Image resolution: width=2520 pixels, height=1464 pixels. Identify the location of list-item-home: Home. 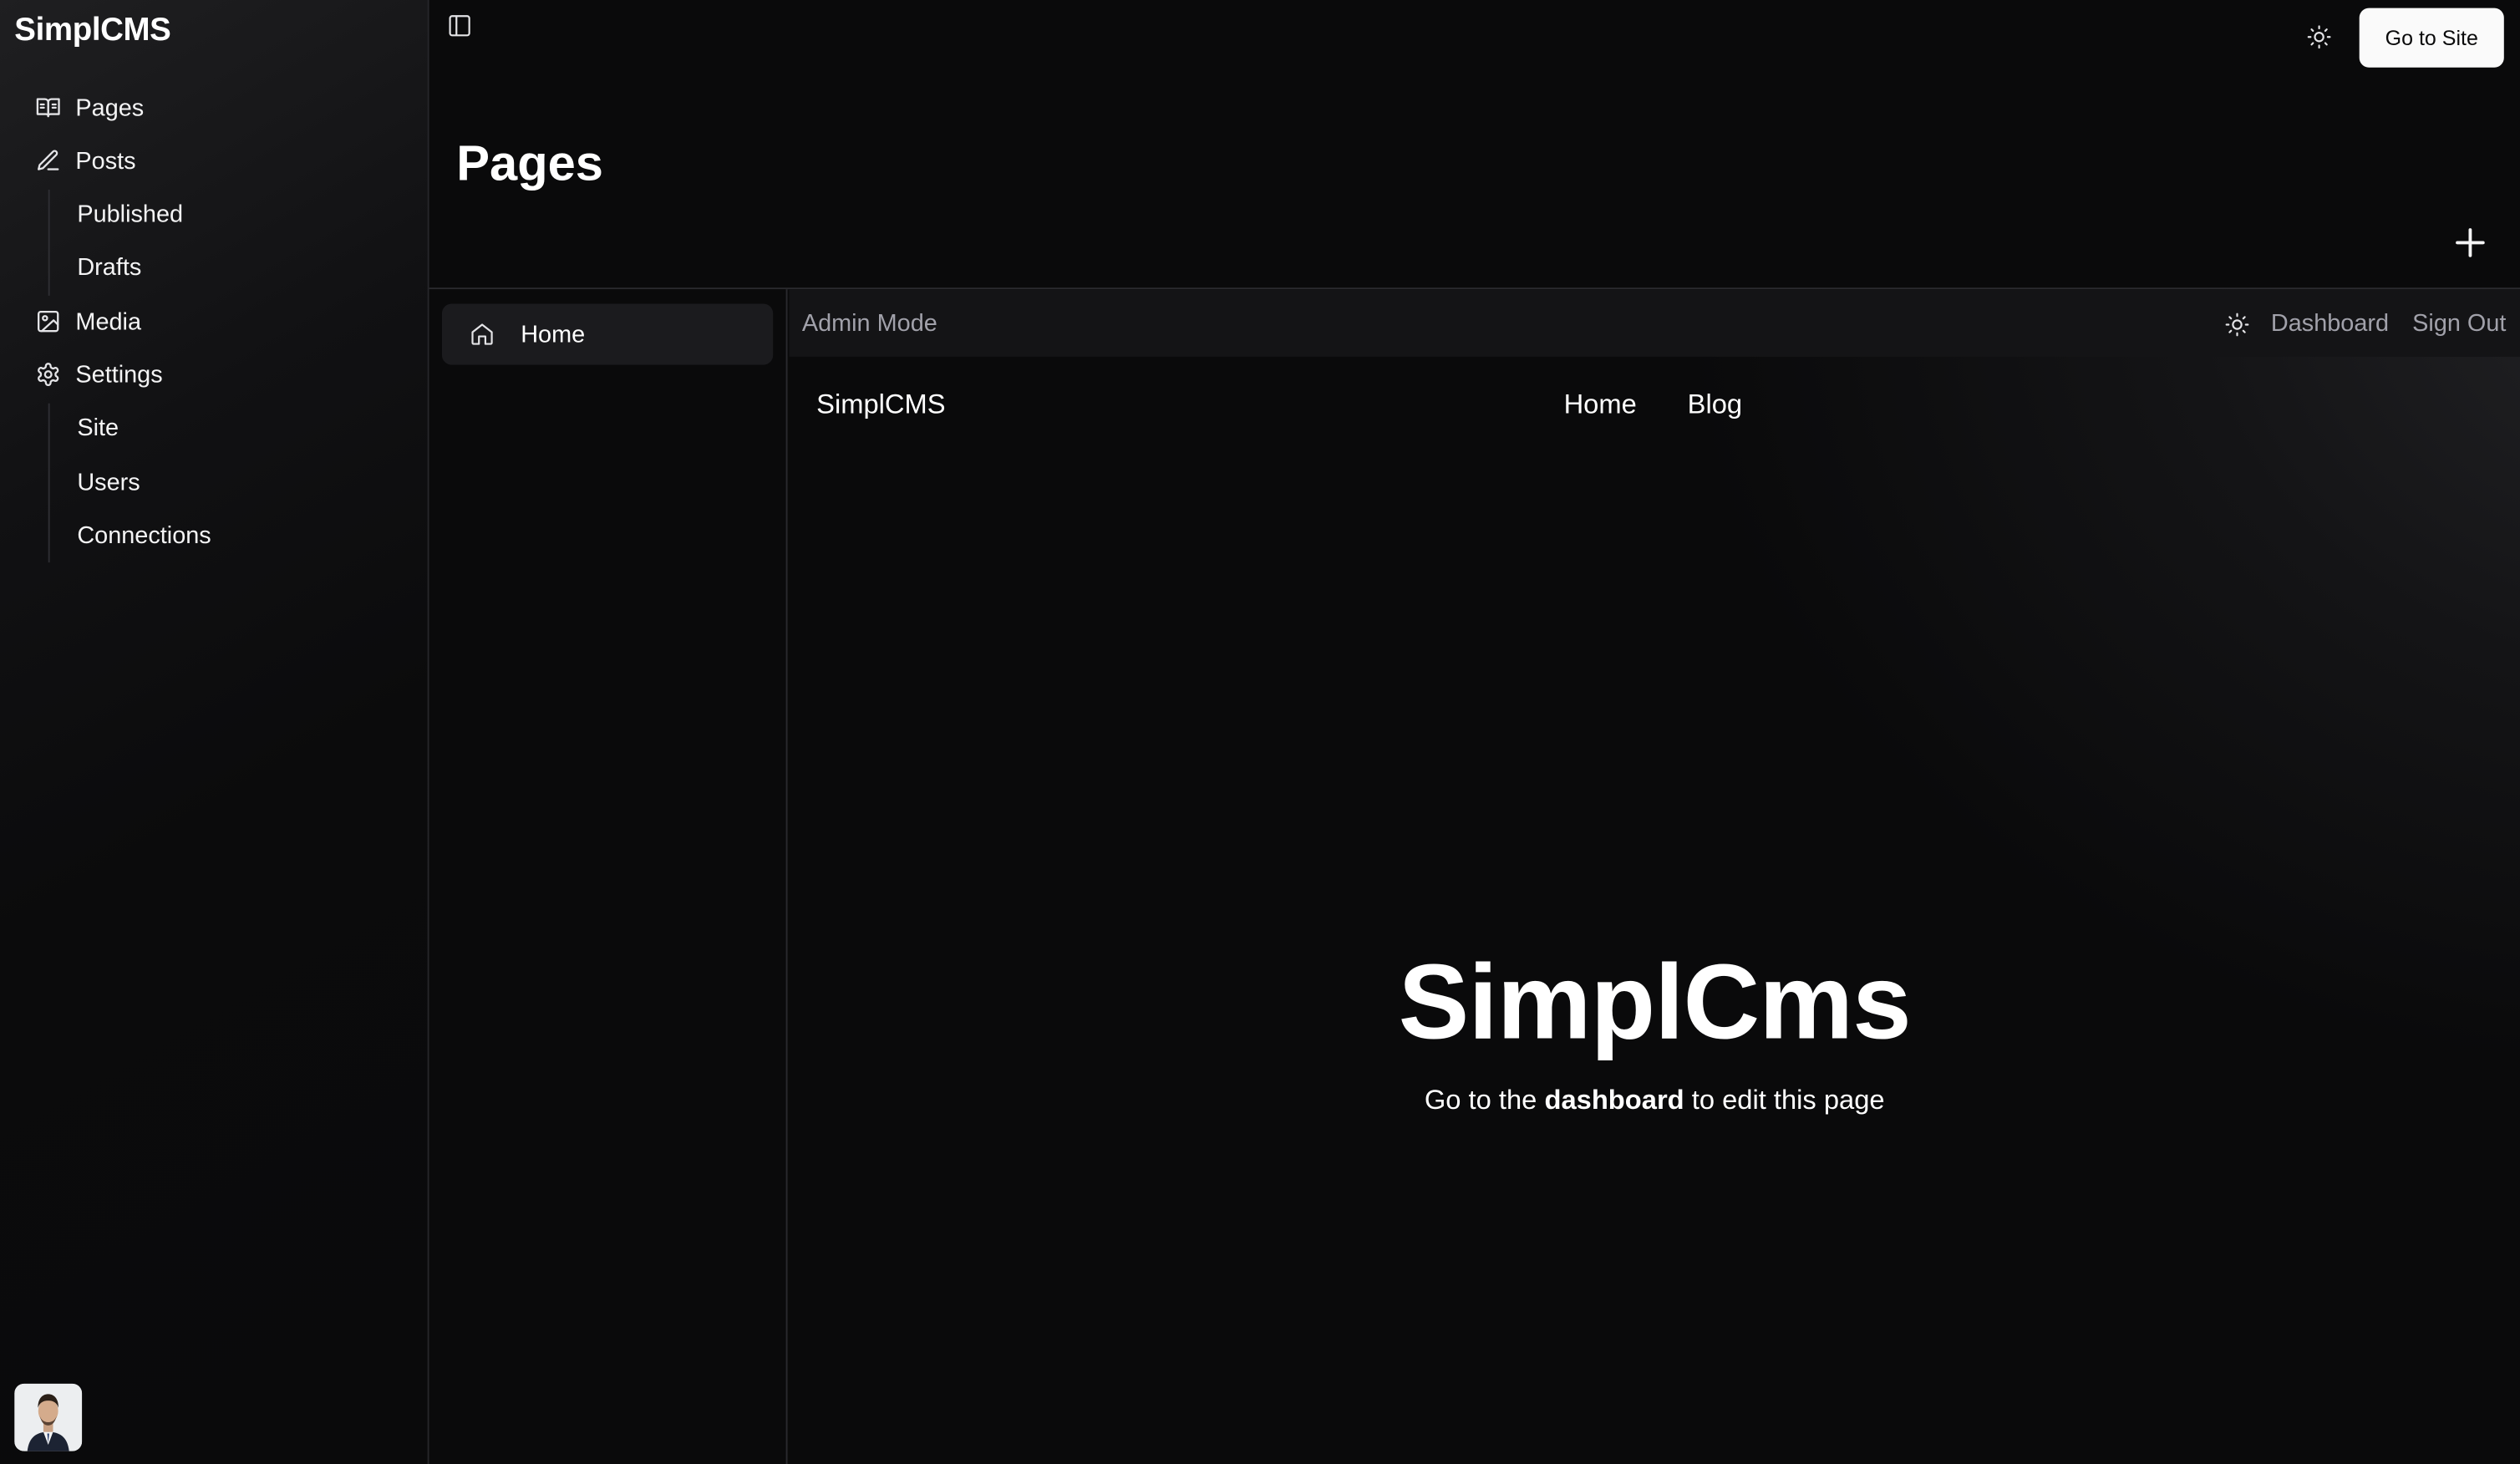
(607, 334).